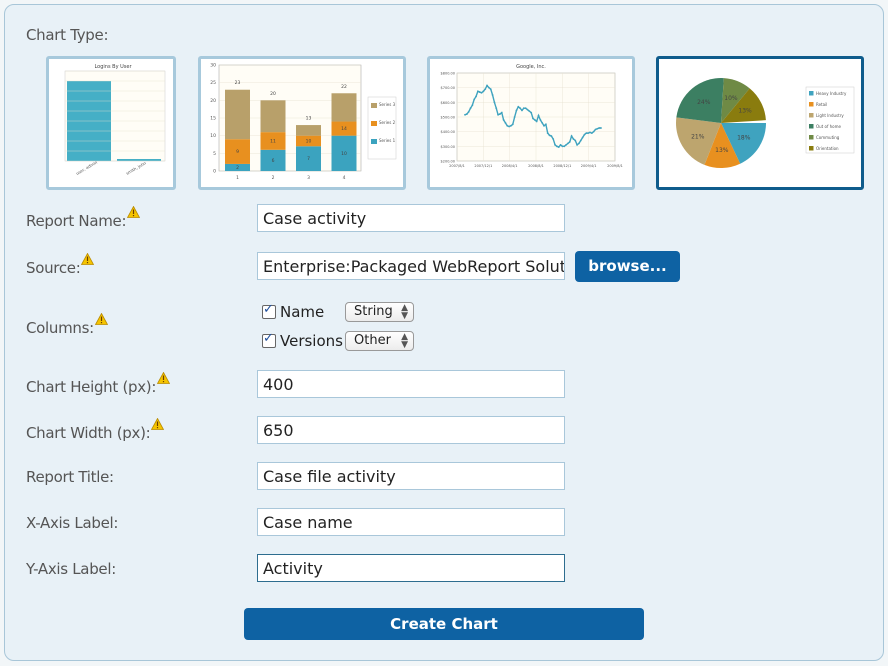  I want to click on x-tick-label: 2009/4/1, so click(589, 166).